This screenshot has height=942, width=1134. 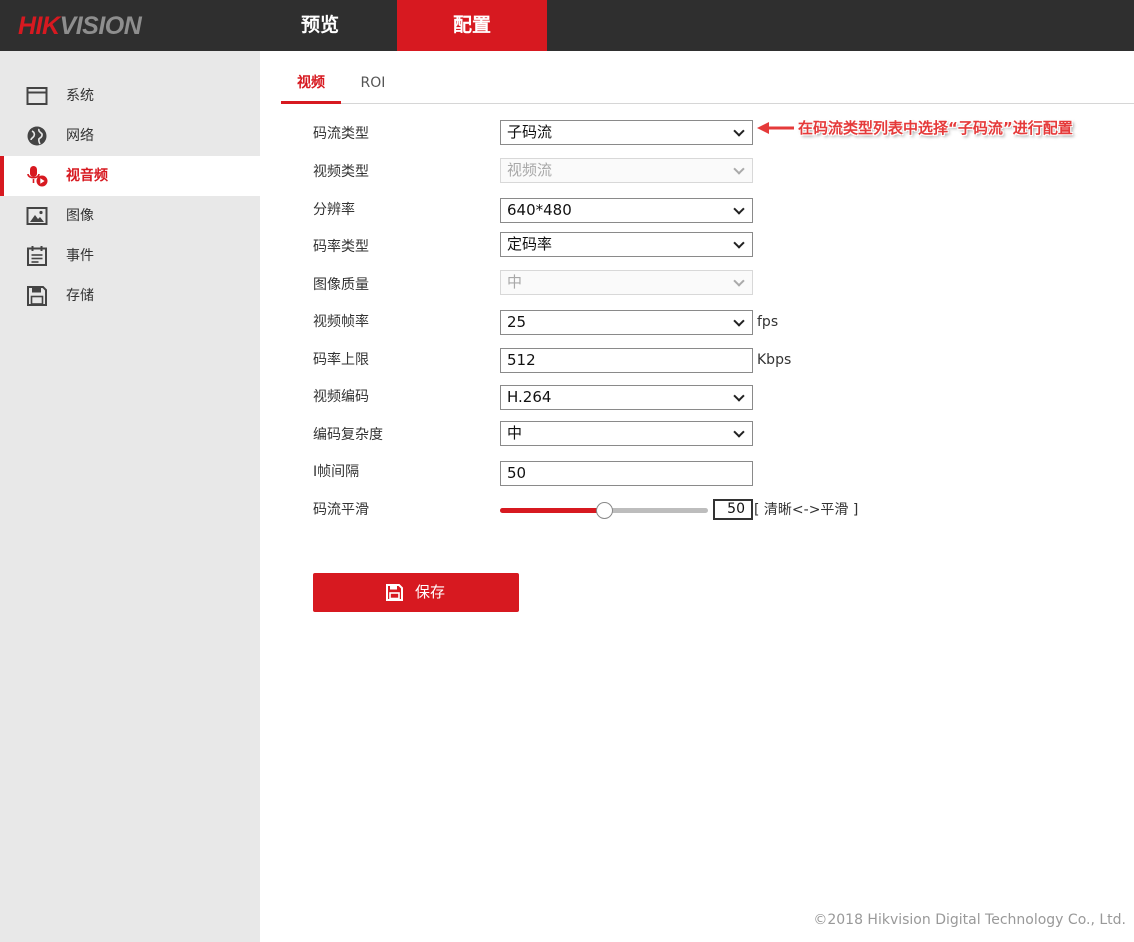 I want to click on save-button: 保存, so click(x=416, y=592).